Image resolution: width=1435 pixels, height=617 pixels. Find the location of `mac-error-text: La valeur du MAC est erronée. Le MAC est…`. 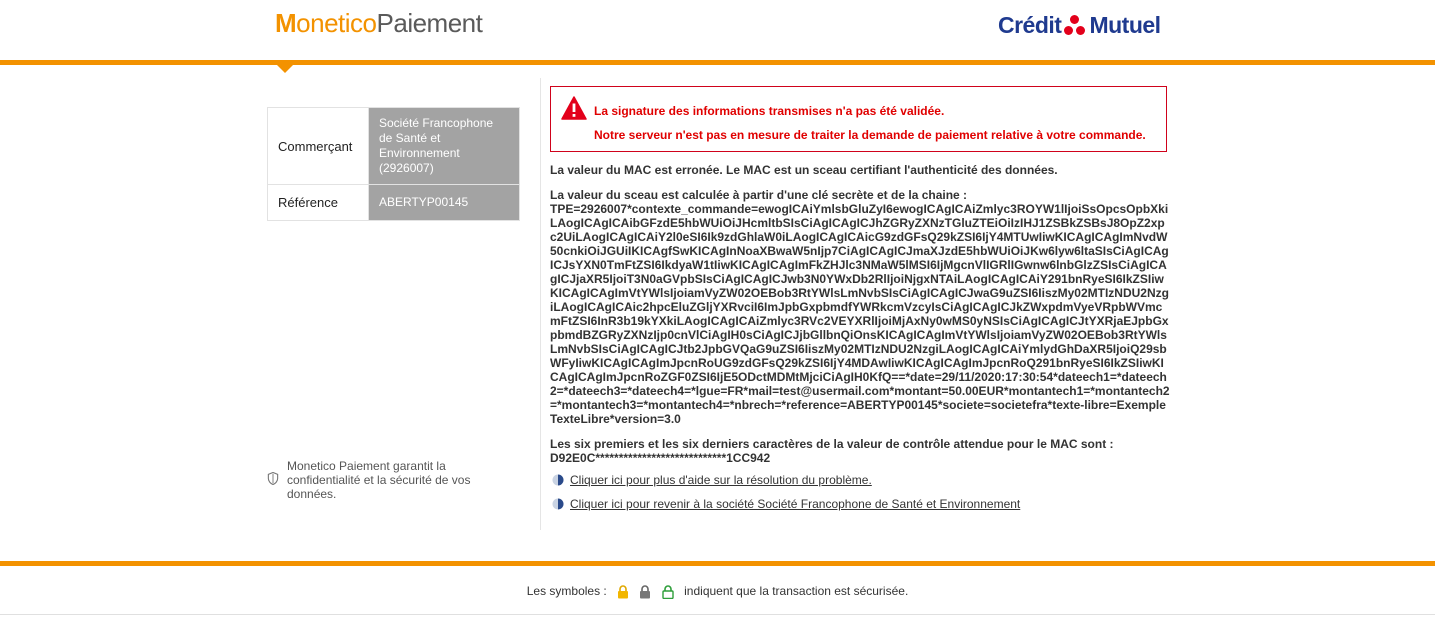

mac-error-text: La valeur du MAC est erronée. Le MAC est… is located at coordinates (804, 170).